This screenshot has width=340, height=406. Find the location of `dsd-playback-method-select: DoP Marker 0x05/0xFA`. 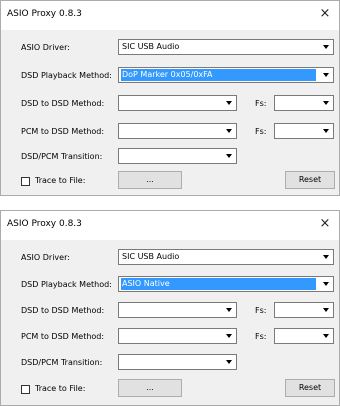

dsd-playback-method-select: DoP Marker 0x05/0xFA is located at coordinates (226, 75).